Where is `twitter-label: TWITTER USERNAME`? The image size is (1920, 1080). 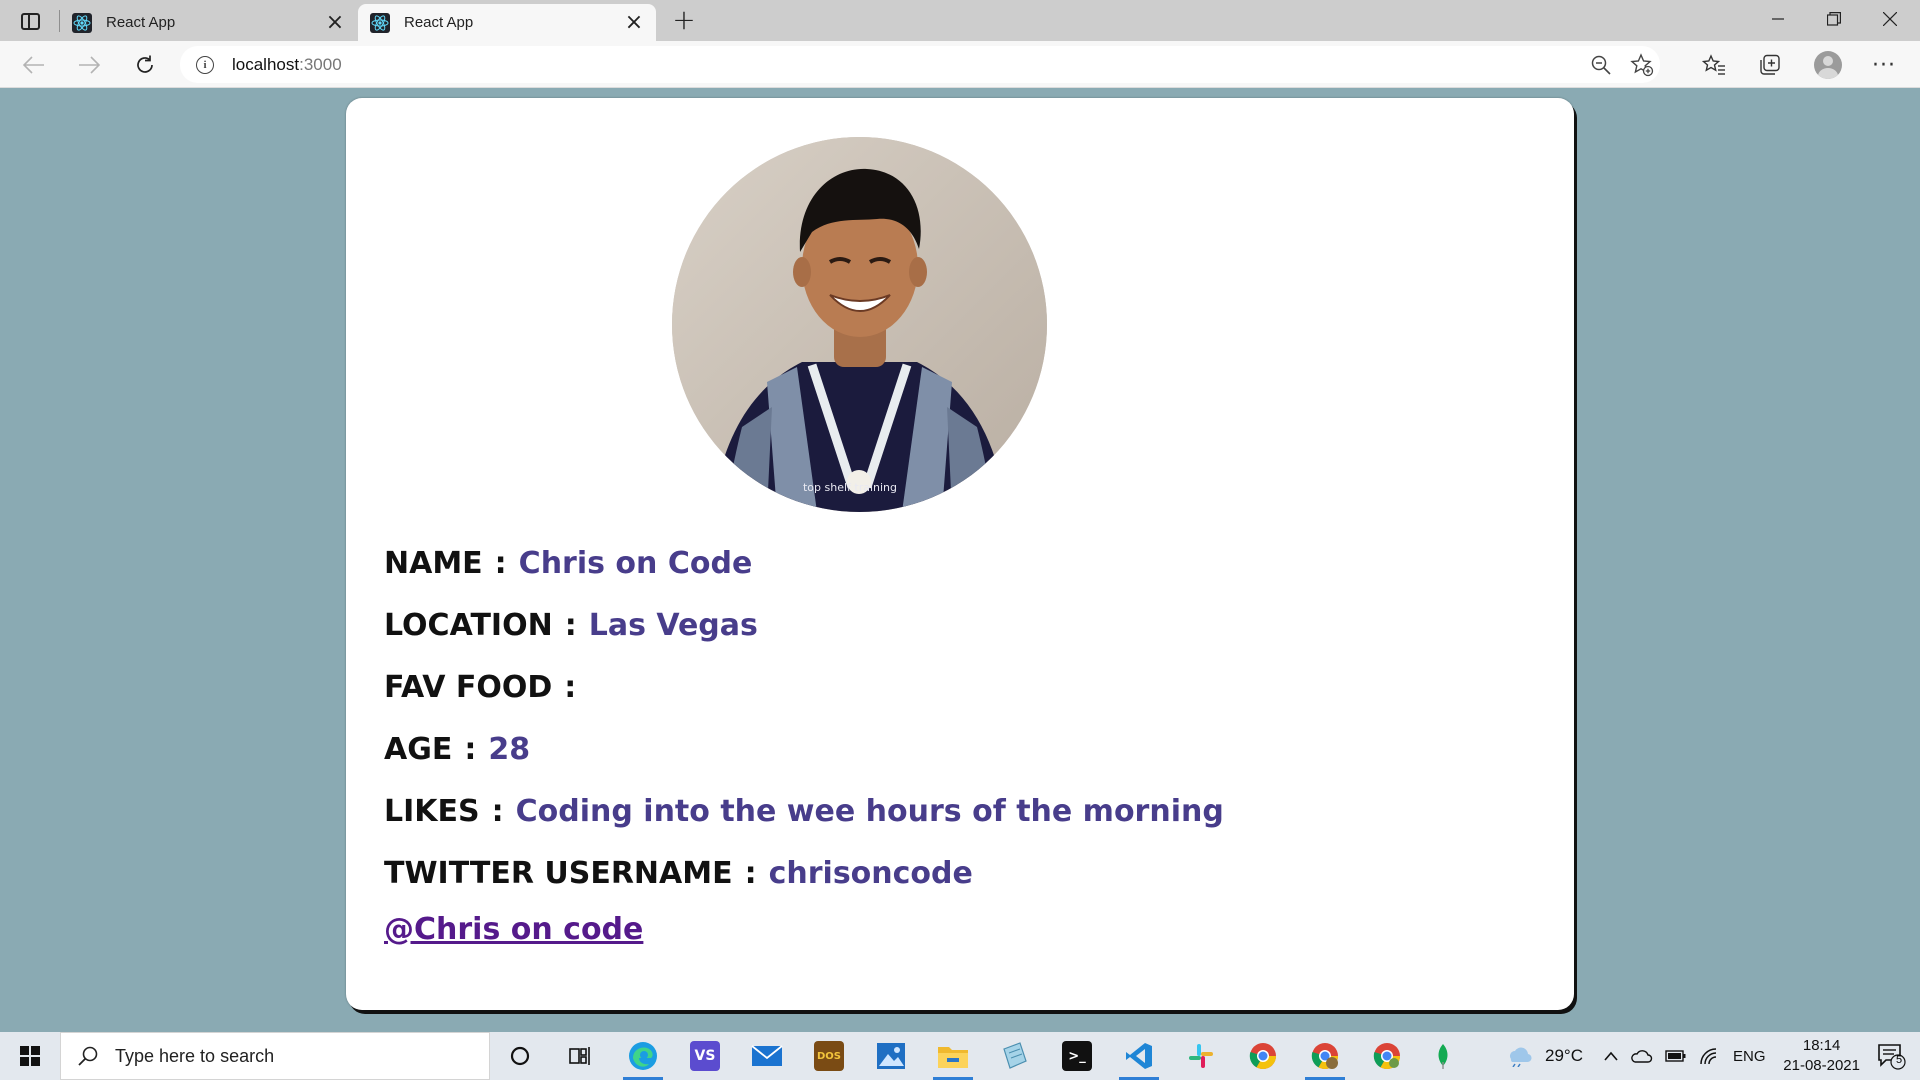
twitter-label: TWITTER USERNAME is located at coordinates (558, 873).